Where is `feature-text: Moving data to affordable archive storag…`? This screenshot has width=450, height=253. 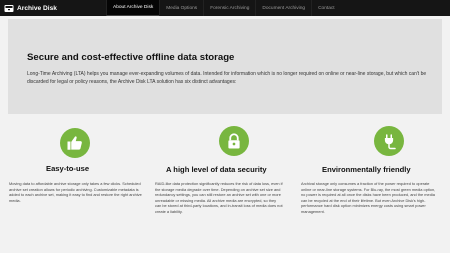
feature-text: Moving data to affordable archive storag… is located at coordinates (75, 192).